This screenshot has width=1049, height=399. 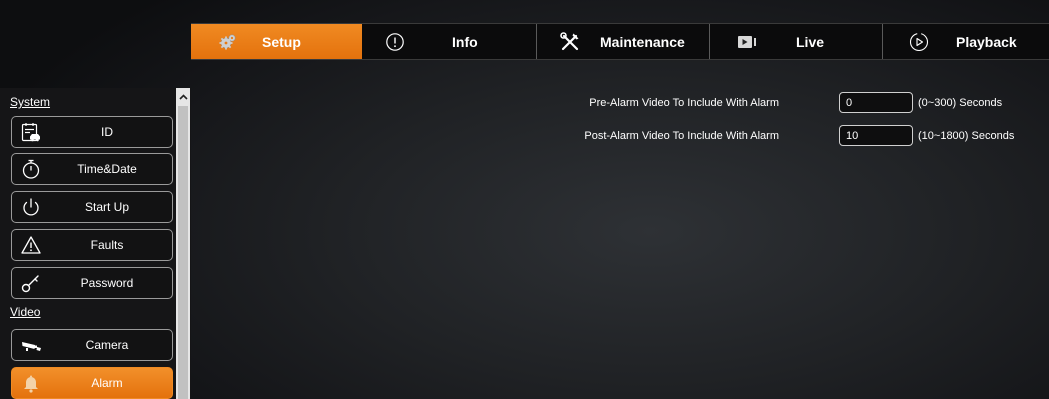 What do you see at coordinates (31, 346) in the screenshot?
I see `cctv-camera-icon` at bounding box center [31, 346].